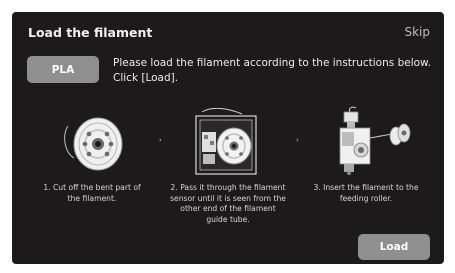 The height and width of the screenshot is (273, 455). Describe the element at coordinates (228, 198) in the screenshot. I see `step-2-caption-line: sensor until it is seen from the` at that location.